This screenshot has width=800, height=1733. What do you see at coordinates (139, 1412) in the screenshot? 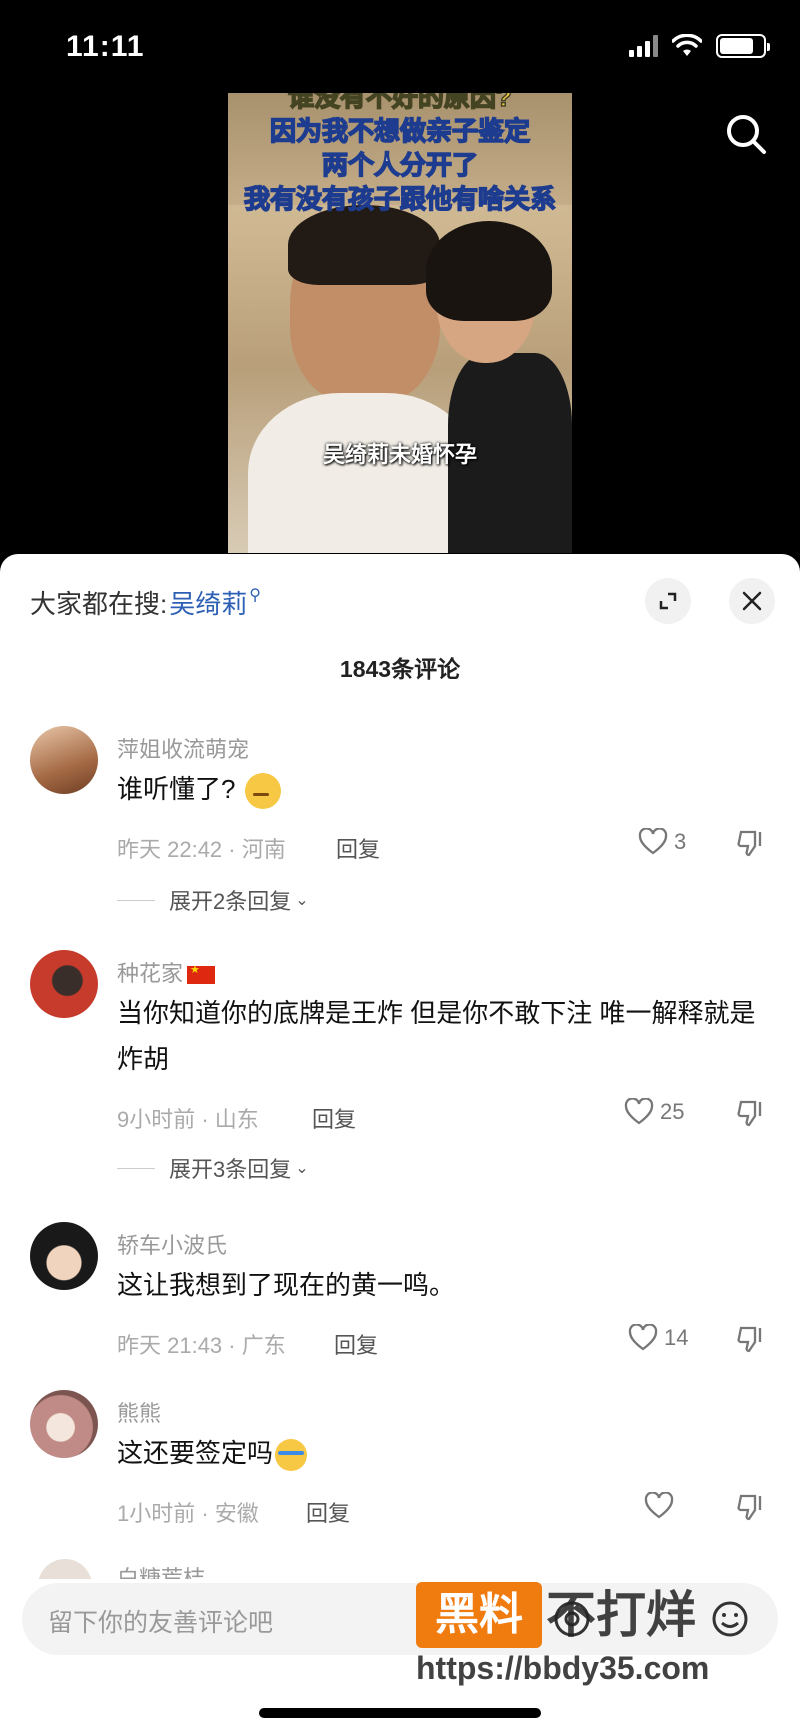
I see `comment-author: 熊熊` at bounding box center [139, 1412].